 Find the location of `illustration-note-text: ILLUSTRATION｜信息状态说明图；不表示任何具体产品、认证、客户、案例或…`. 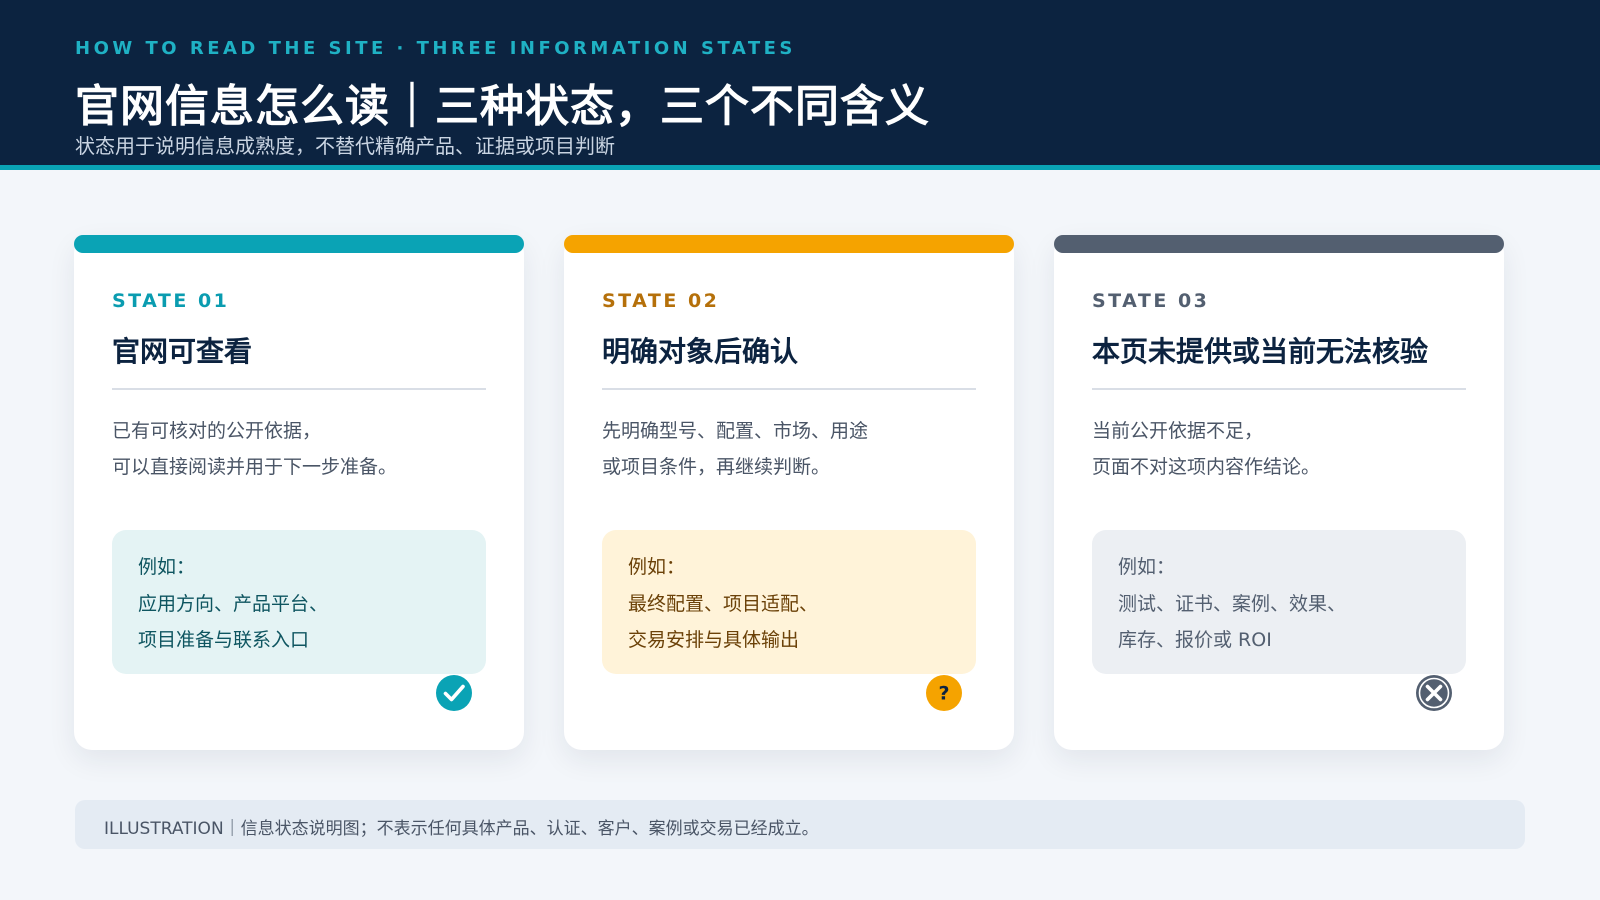

illustration-note-text: ILLUSTRATION｜信息状态说明图；不表示任何具体产品、认证、客户、案例或… is located at coordinates (461, 829).